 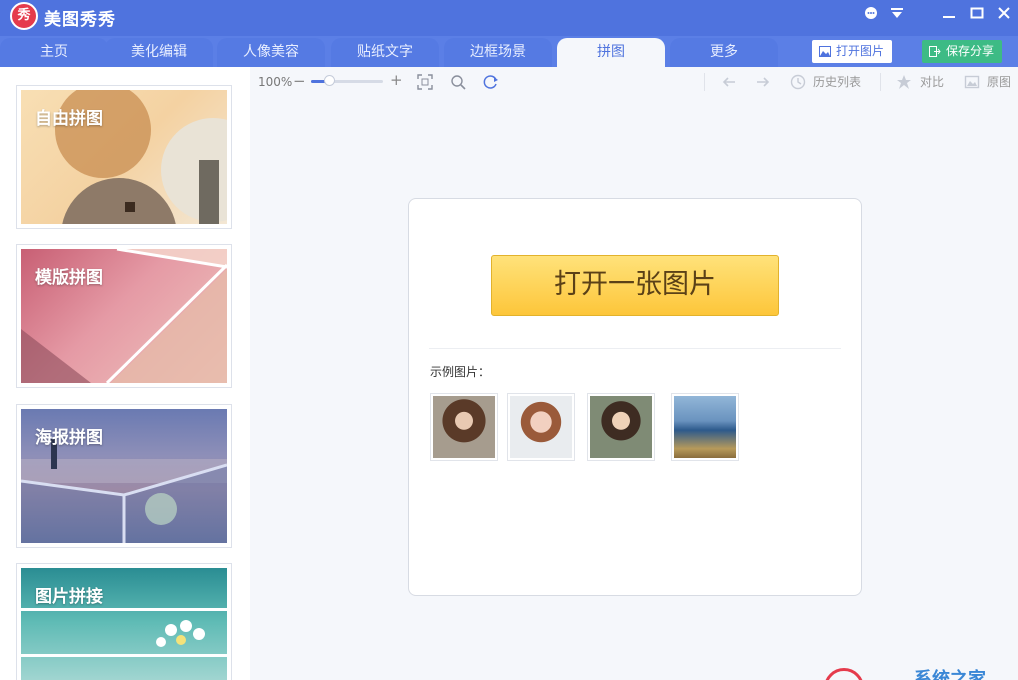 I want to click on zoom-level: 100%, so click(x=275, y=82).